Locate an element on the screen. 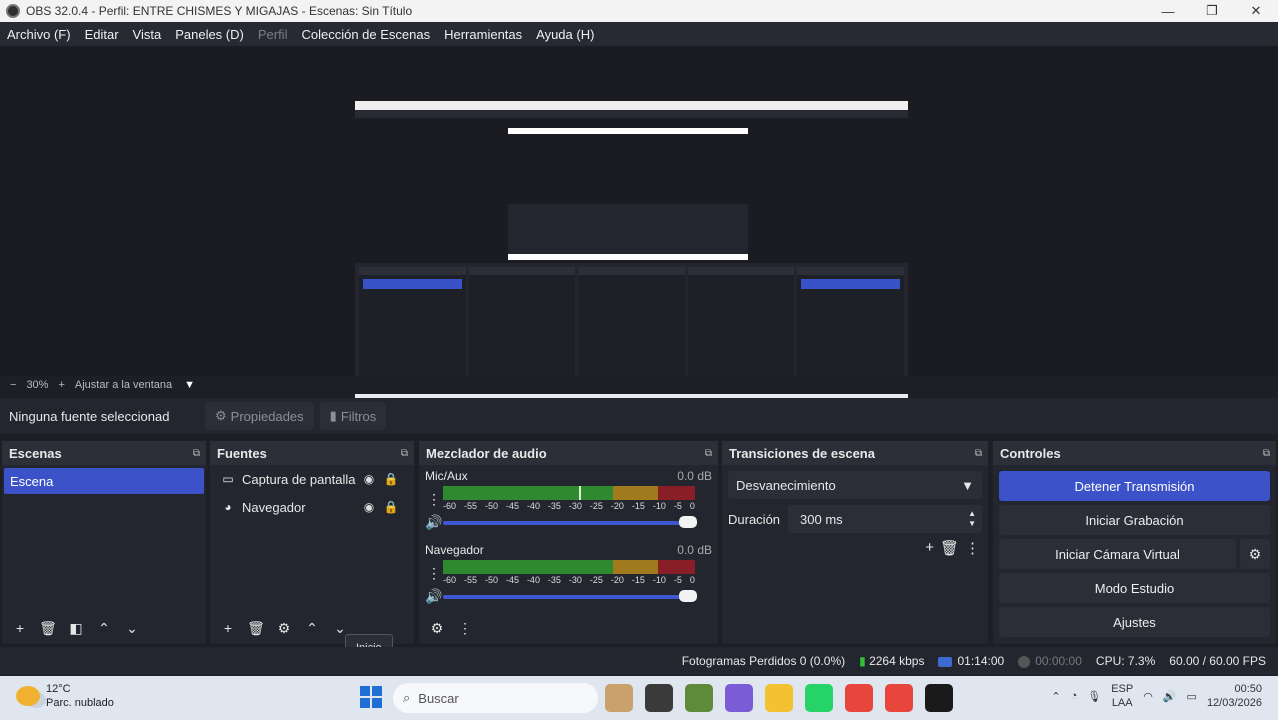  duration-row: Duración 300 ms ▲ ▼ is located at coordinates (855, 519).